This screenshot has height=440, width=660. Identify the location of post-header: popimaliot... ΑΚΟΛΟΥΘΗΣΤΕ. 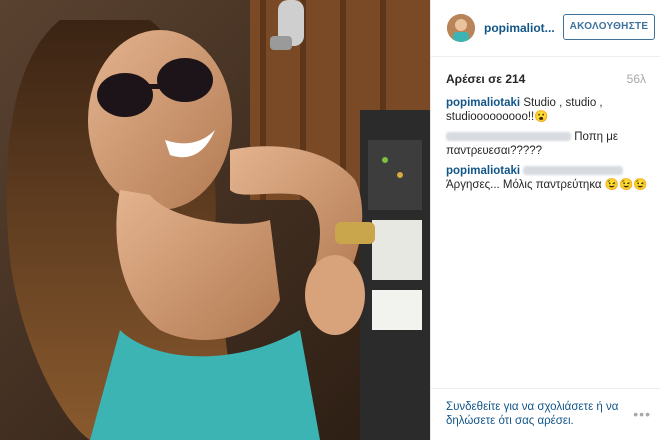
(545, 28).